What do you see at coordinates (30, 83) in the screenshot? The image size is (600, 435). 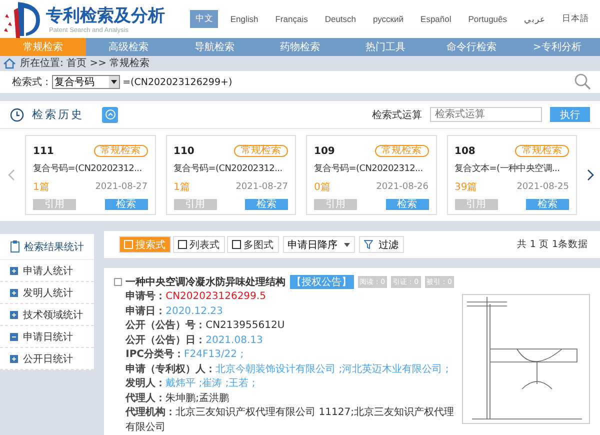 I see `search-label: 检索式 :` at bounding box center [30, 83].